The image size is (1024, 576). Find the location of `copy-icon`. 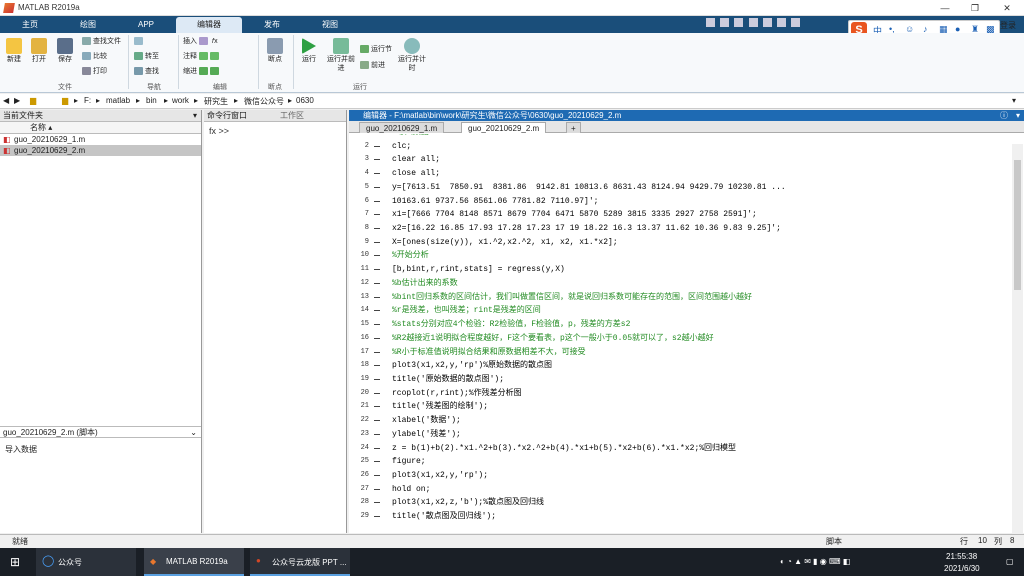

copy-icon is located at coordinates (739, 22).